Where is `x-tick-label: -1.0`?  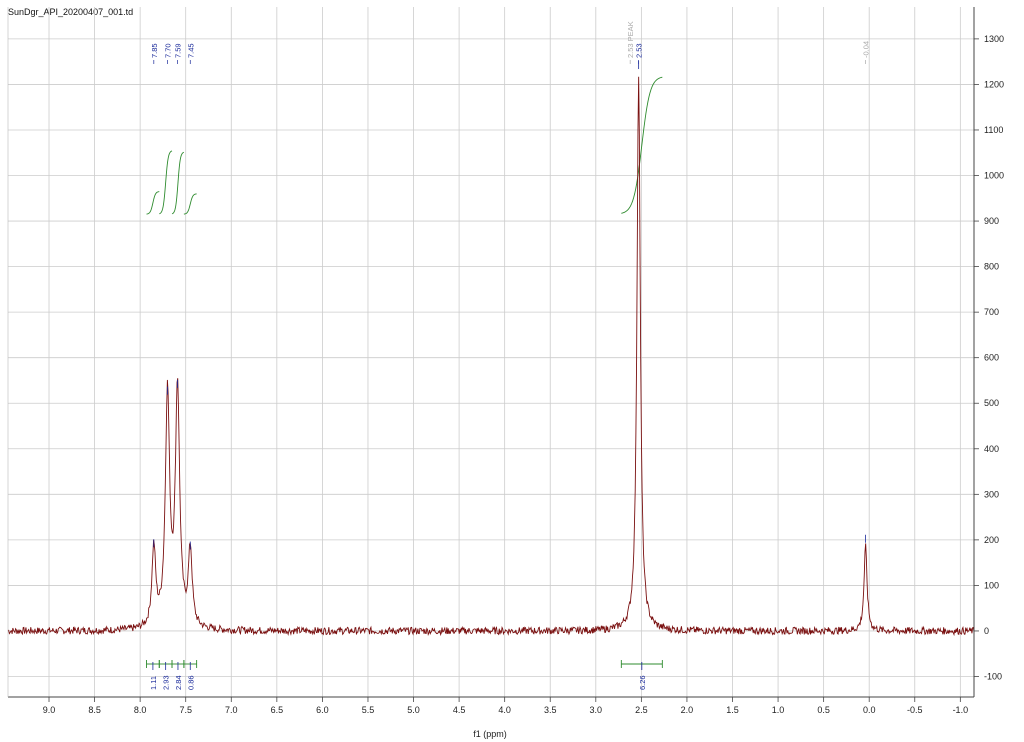
x-tick-label: -1.0 is located at coordinates (961, 710).